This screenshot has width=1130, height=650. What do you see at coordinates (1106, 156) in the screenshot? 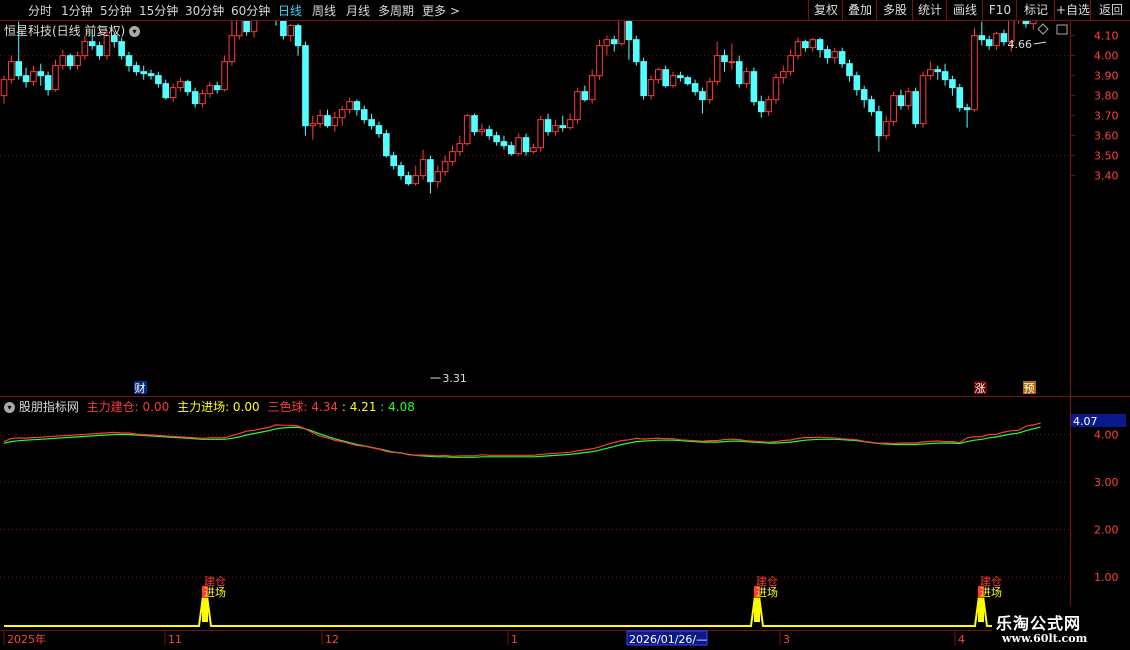
I see `price-tick-label-11: 3.50` at bounding box center [1106, 156].